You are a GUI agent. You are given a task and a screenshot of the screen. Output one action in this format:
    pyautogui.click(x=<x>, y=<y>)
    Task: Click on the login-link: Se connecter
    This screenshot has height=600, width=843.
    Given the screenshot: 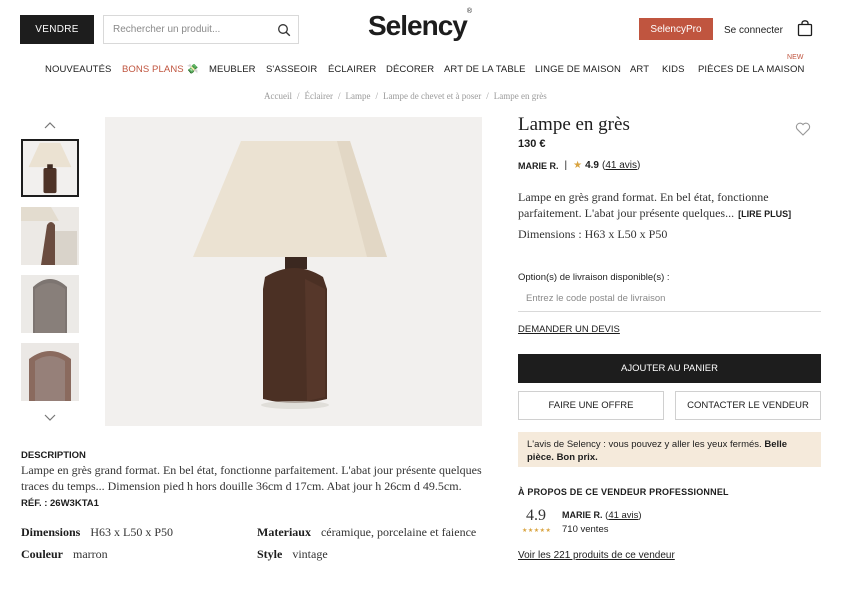 What is the action you would take?
    pyautogui.click(x=753, y=30)
    